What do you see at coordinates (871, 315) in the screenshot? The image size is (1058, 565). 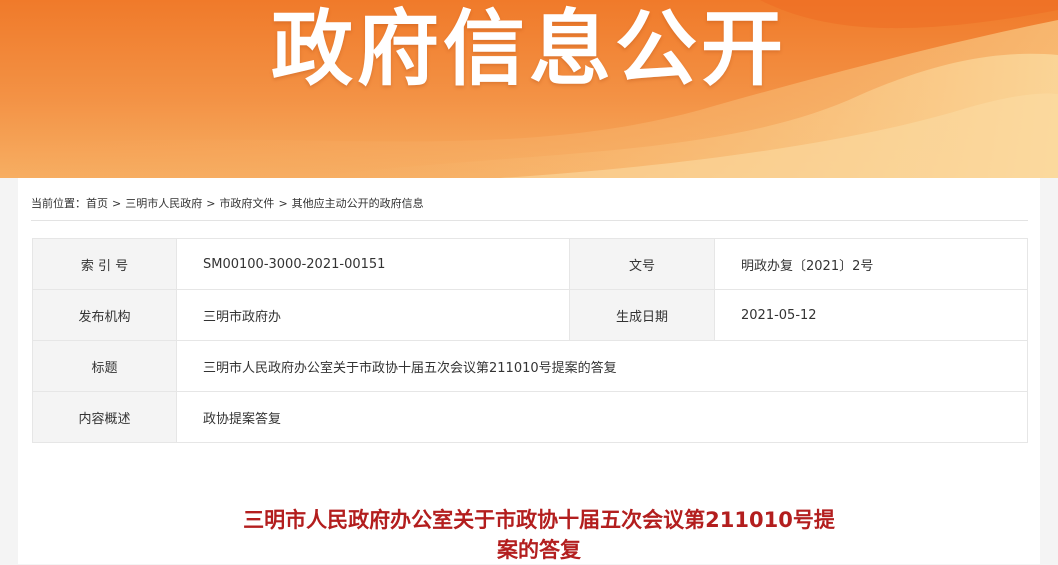 I see `generation-date-value: 2021-05-12` at bounding box center [871, 315].